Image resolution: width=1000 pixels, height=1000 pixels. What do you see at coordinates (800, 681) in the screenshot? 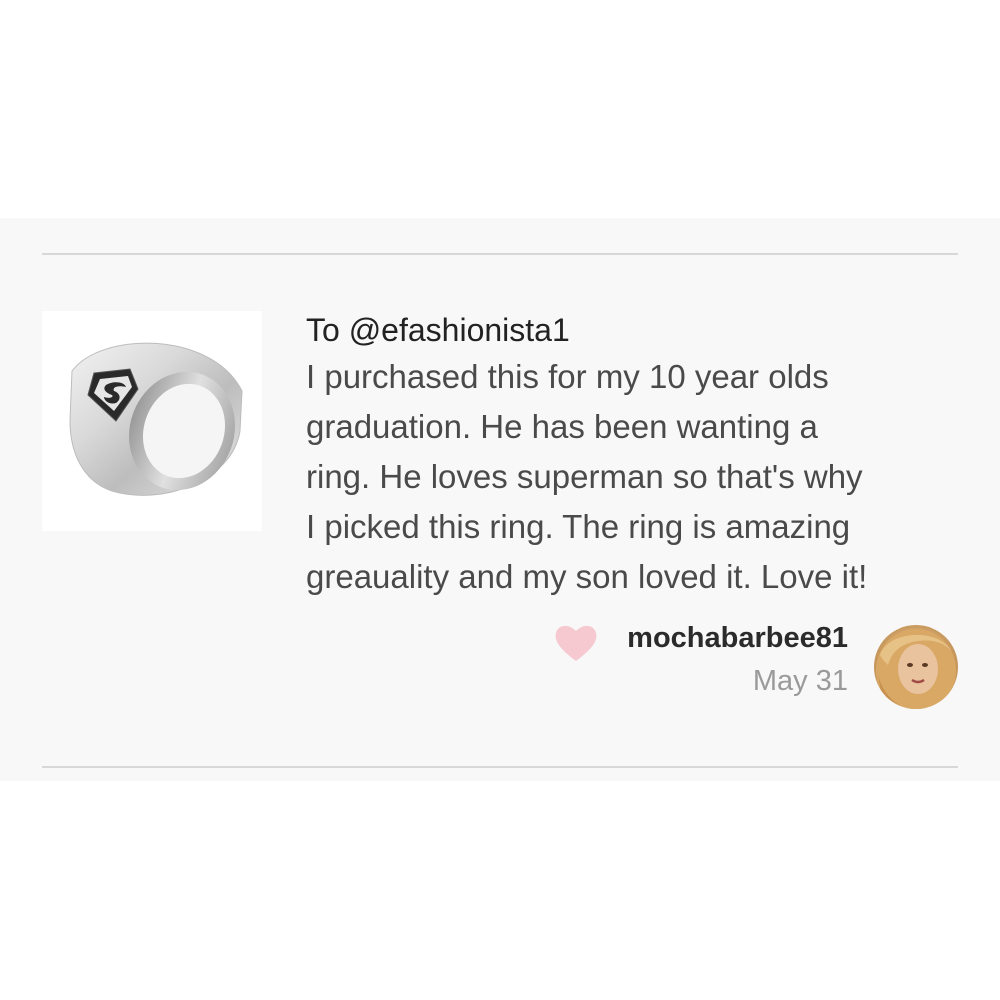
I see `review-date: May 31` at bounding box center [800, 681].